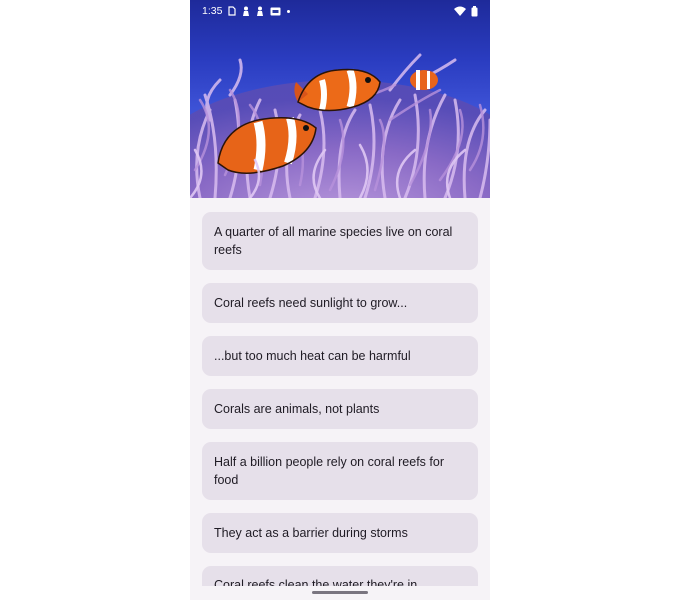 This screenshot has height=600, width=680. Describe the element at coordinates (212, 11) in the screenshot. I see `status-time: 1:35` at that location.